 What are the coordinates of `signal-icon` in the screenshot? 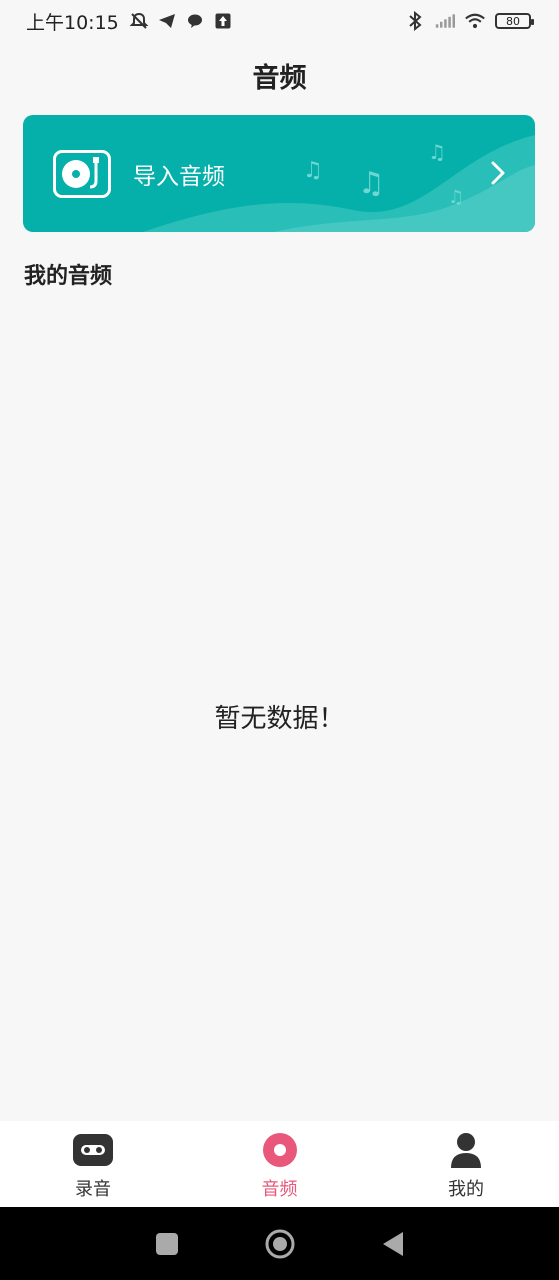 It's located at (445, 21).